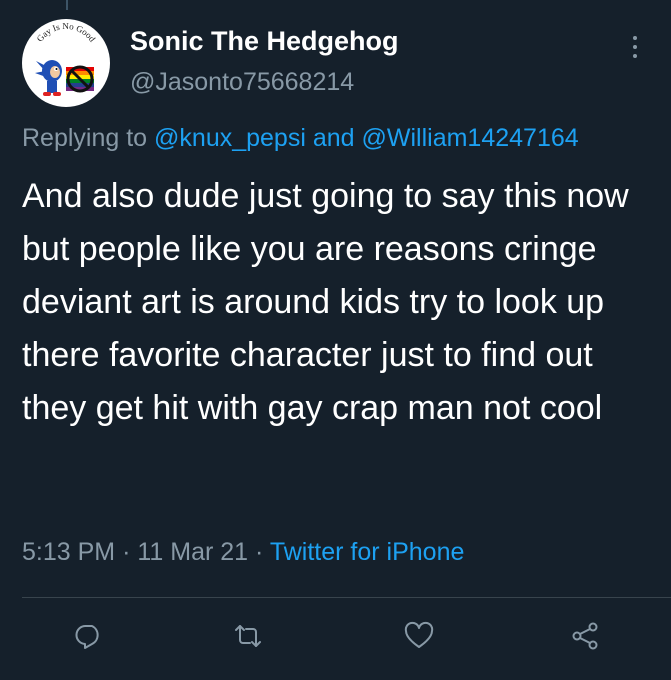  I want to click on comment-icon, so click(87, 636).